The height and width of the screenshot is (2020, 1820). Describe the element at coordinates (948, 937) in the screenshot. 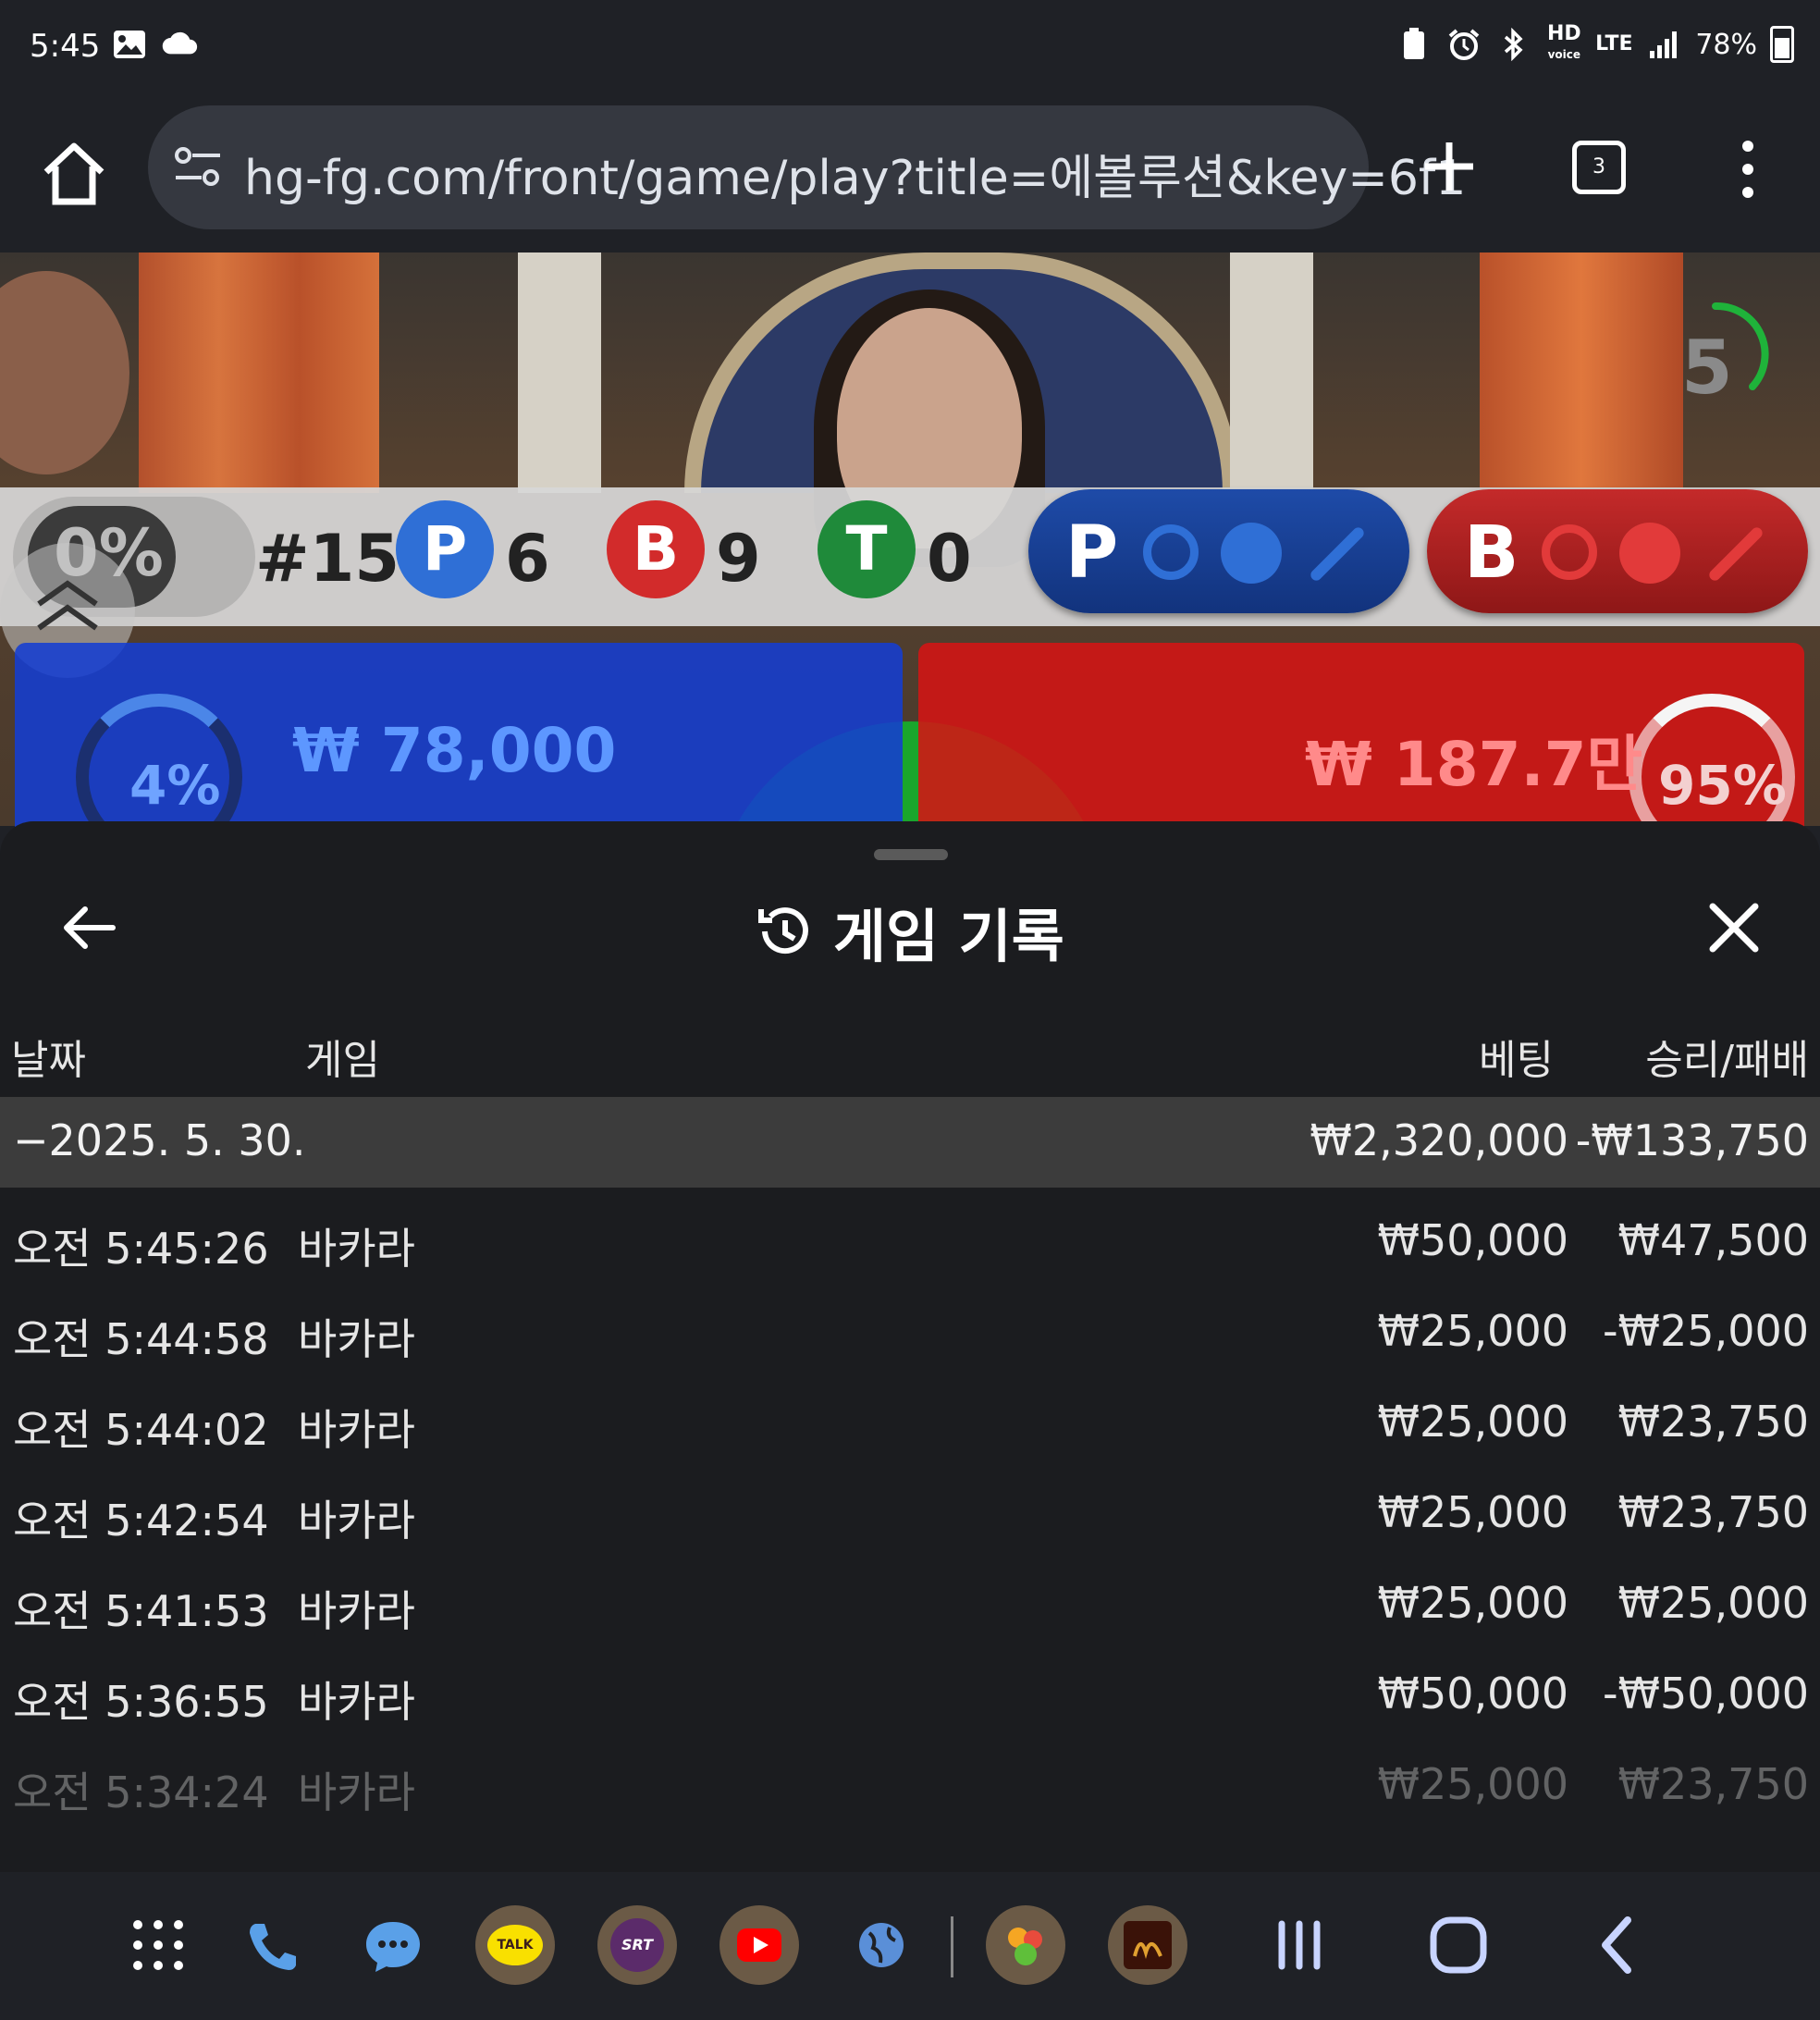

I see `sheet-title: 게임 기록` at that location.